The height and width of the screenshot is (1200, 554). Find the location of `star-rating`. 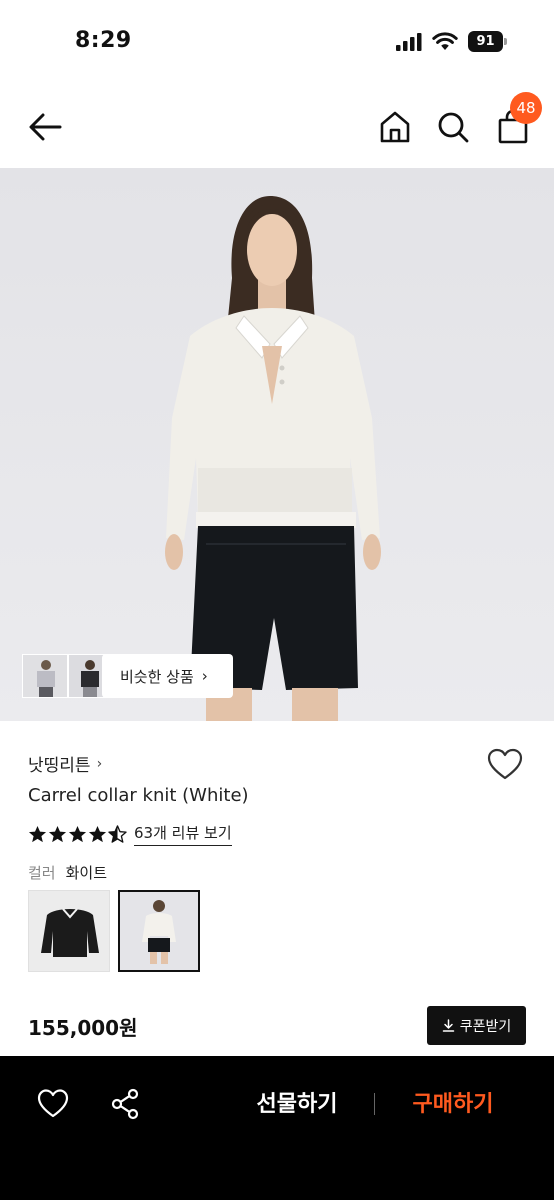

star-rating is located at coordinates (78, 834).